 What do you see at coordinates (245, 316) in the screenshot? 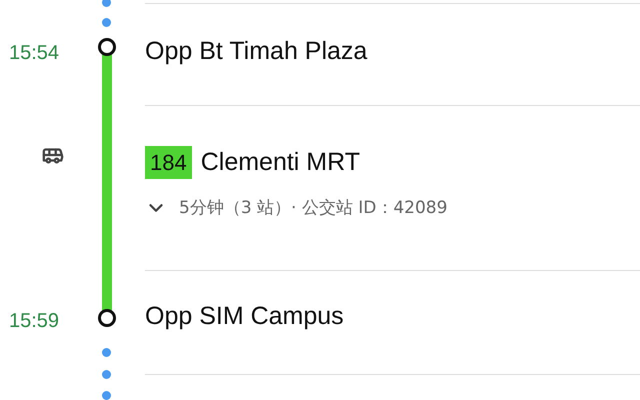
I see `stop-name: Opp SIM Campus` at bounding box center [245, 316].